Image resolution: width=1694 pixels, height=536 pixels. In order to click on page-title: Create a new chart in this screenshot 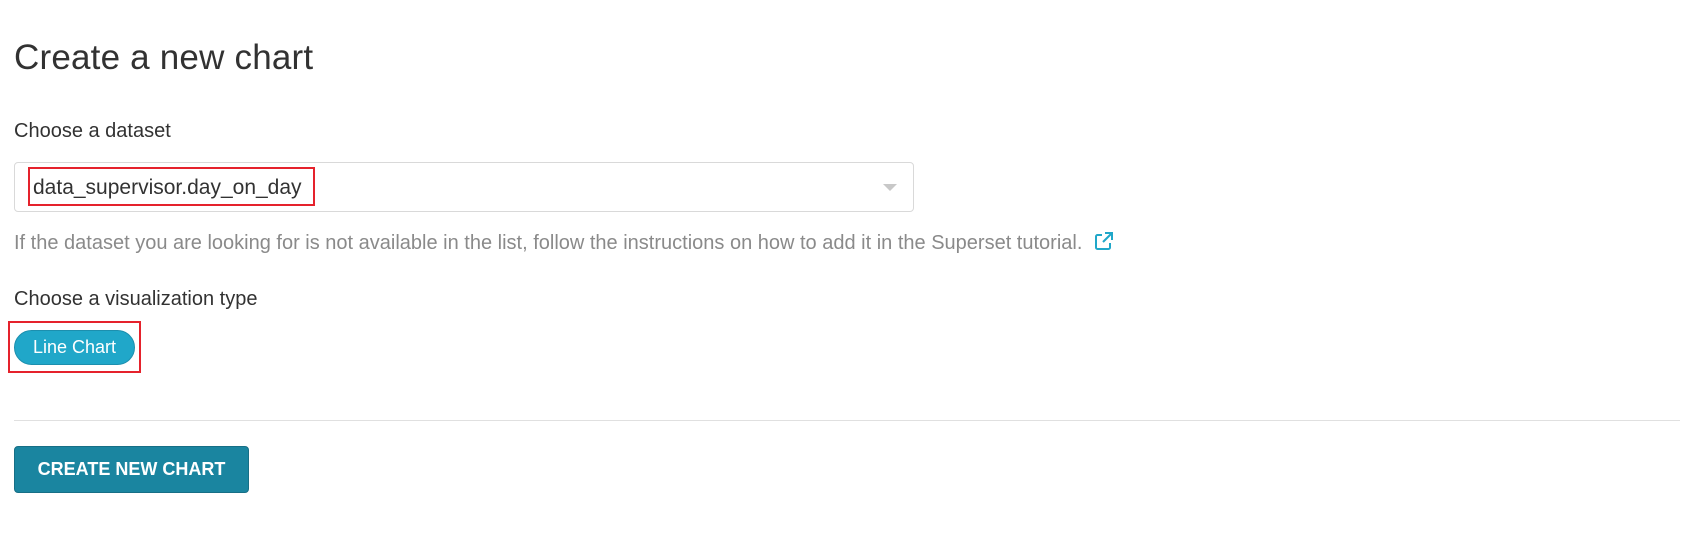, I will do `click(164, 57)`.